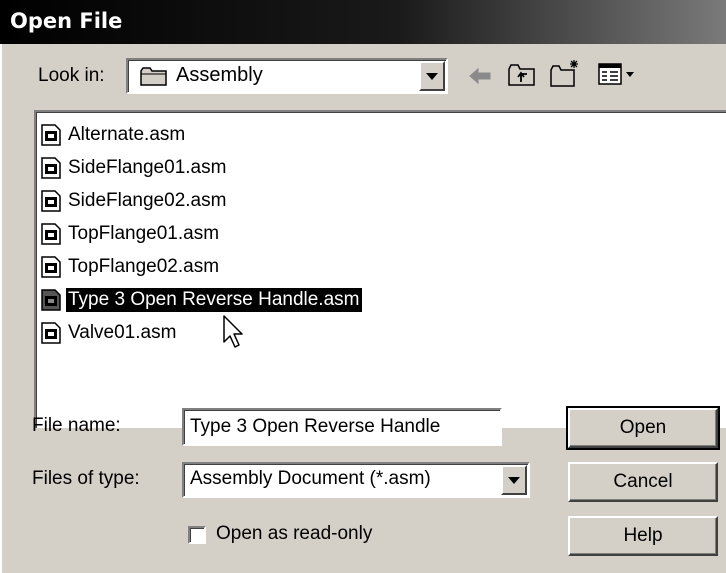  Describe the element at coordinates (643, 536) in the screenshot. I see `help-button: Help` at that location.